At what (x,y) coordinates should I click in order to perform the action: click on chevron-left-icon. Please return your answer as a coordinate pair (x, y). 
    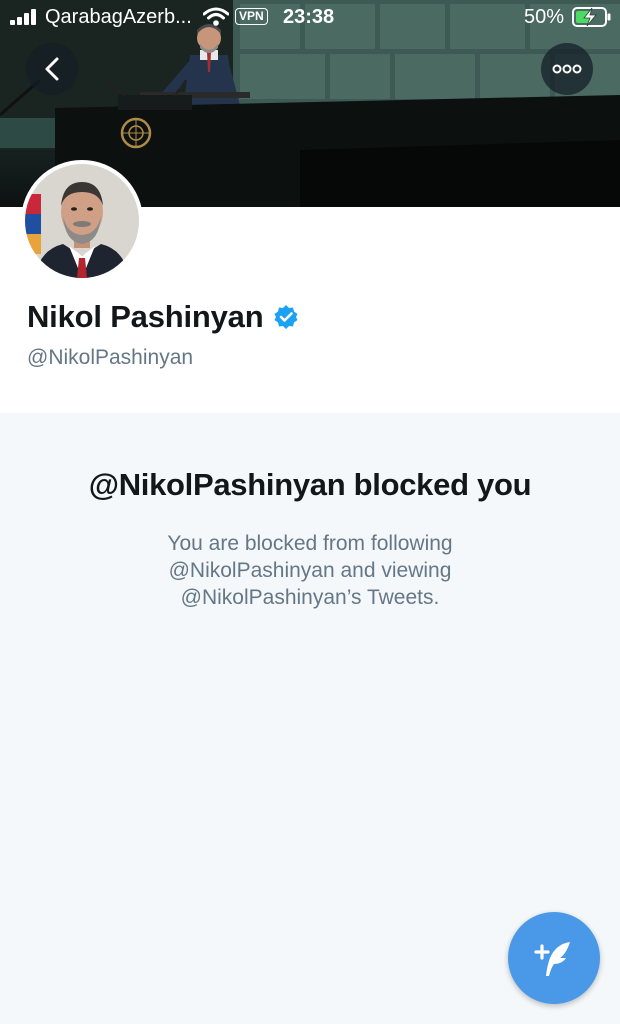
    Looking at the image, I should click on (52, 69).